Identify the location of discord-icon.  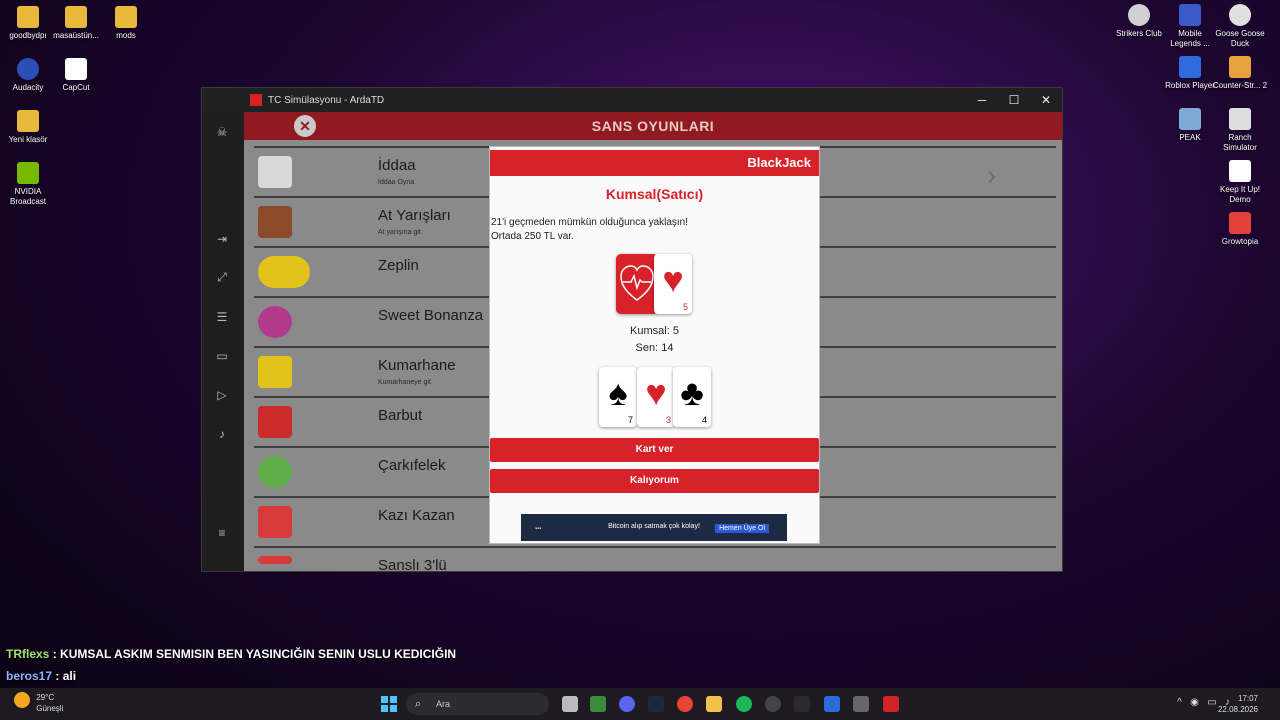
(627, 704).